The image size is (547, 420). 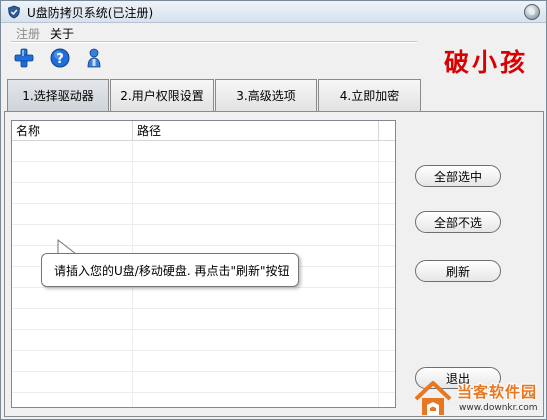 What do you see at coordinates (72, 131) in the screenshot?
I see `column-name: 名称` at bounding box center [72, 131].